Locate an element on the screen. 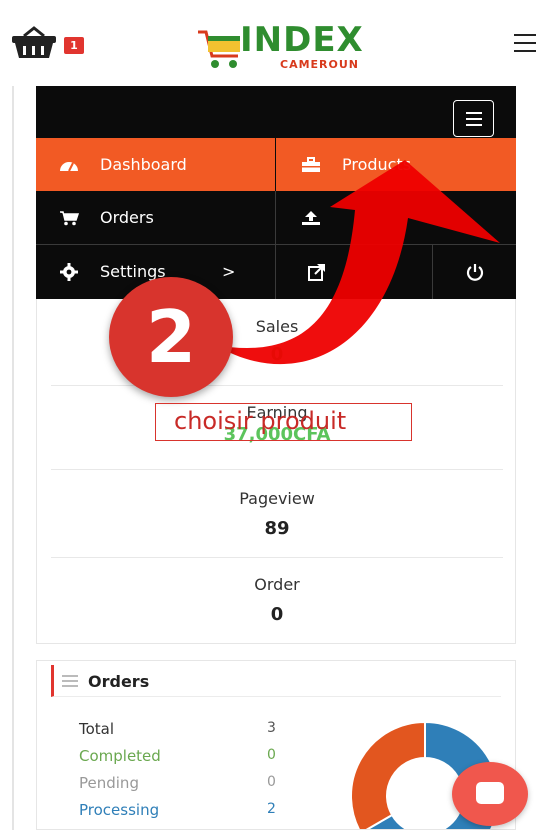  annotation-note: choisir produit is located at coordinates (260, 421).